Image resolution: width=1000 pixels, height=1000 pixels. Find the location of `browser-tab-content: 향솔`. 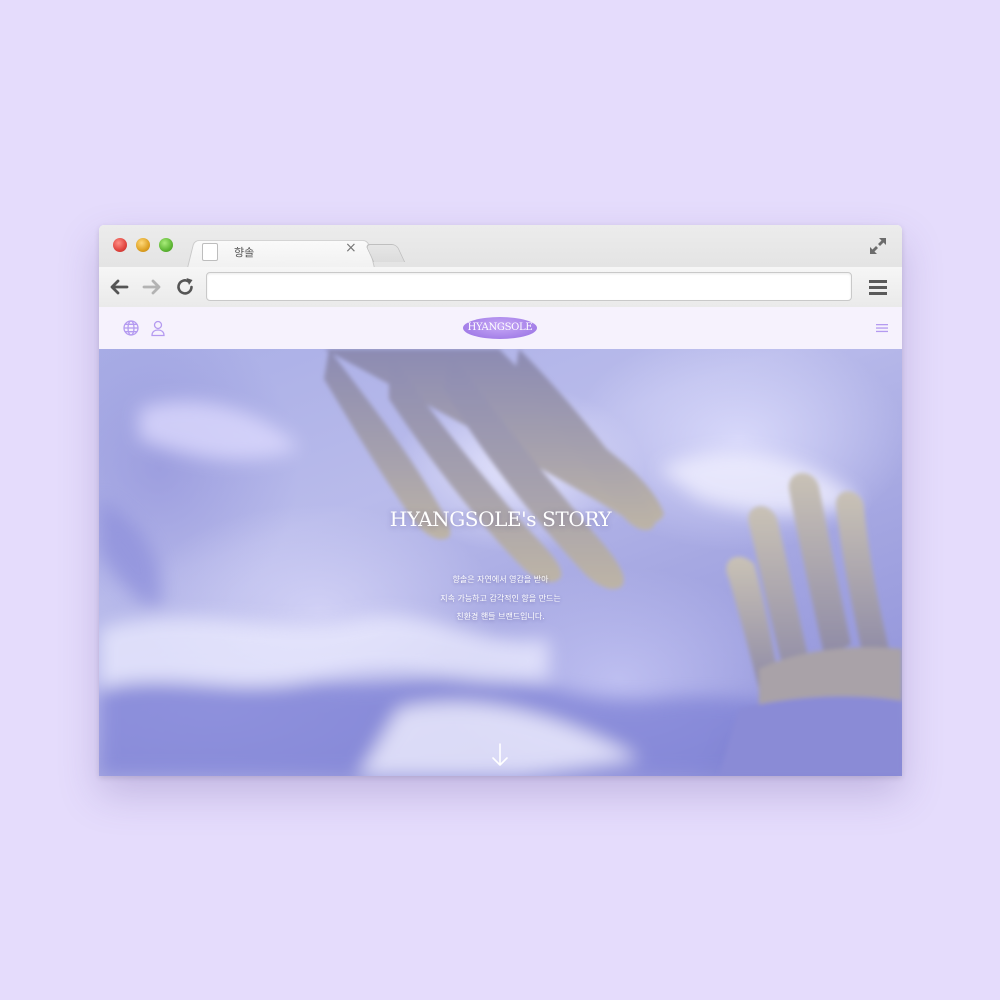

browser-tab-content: 향솔 is located at coordinates (284, 254).